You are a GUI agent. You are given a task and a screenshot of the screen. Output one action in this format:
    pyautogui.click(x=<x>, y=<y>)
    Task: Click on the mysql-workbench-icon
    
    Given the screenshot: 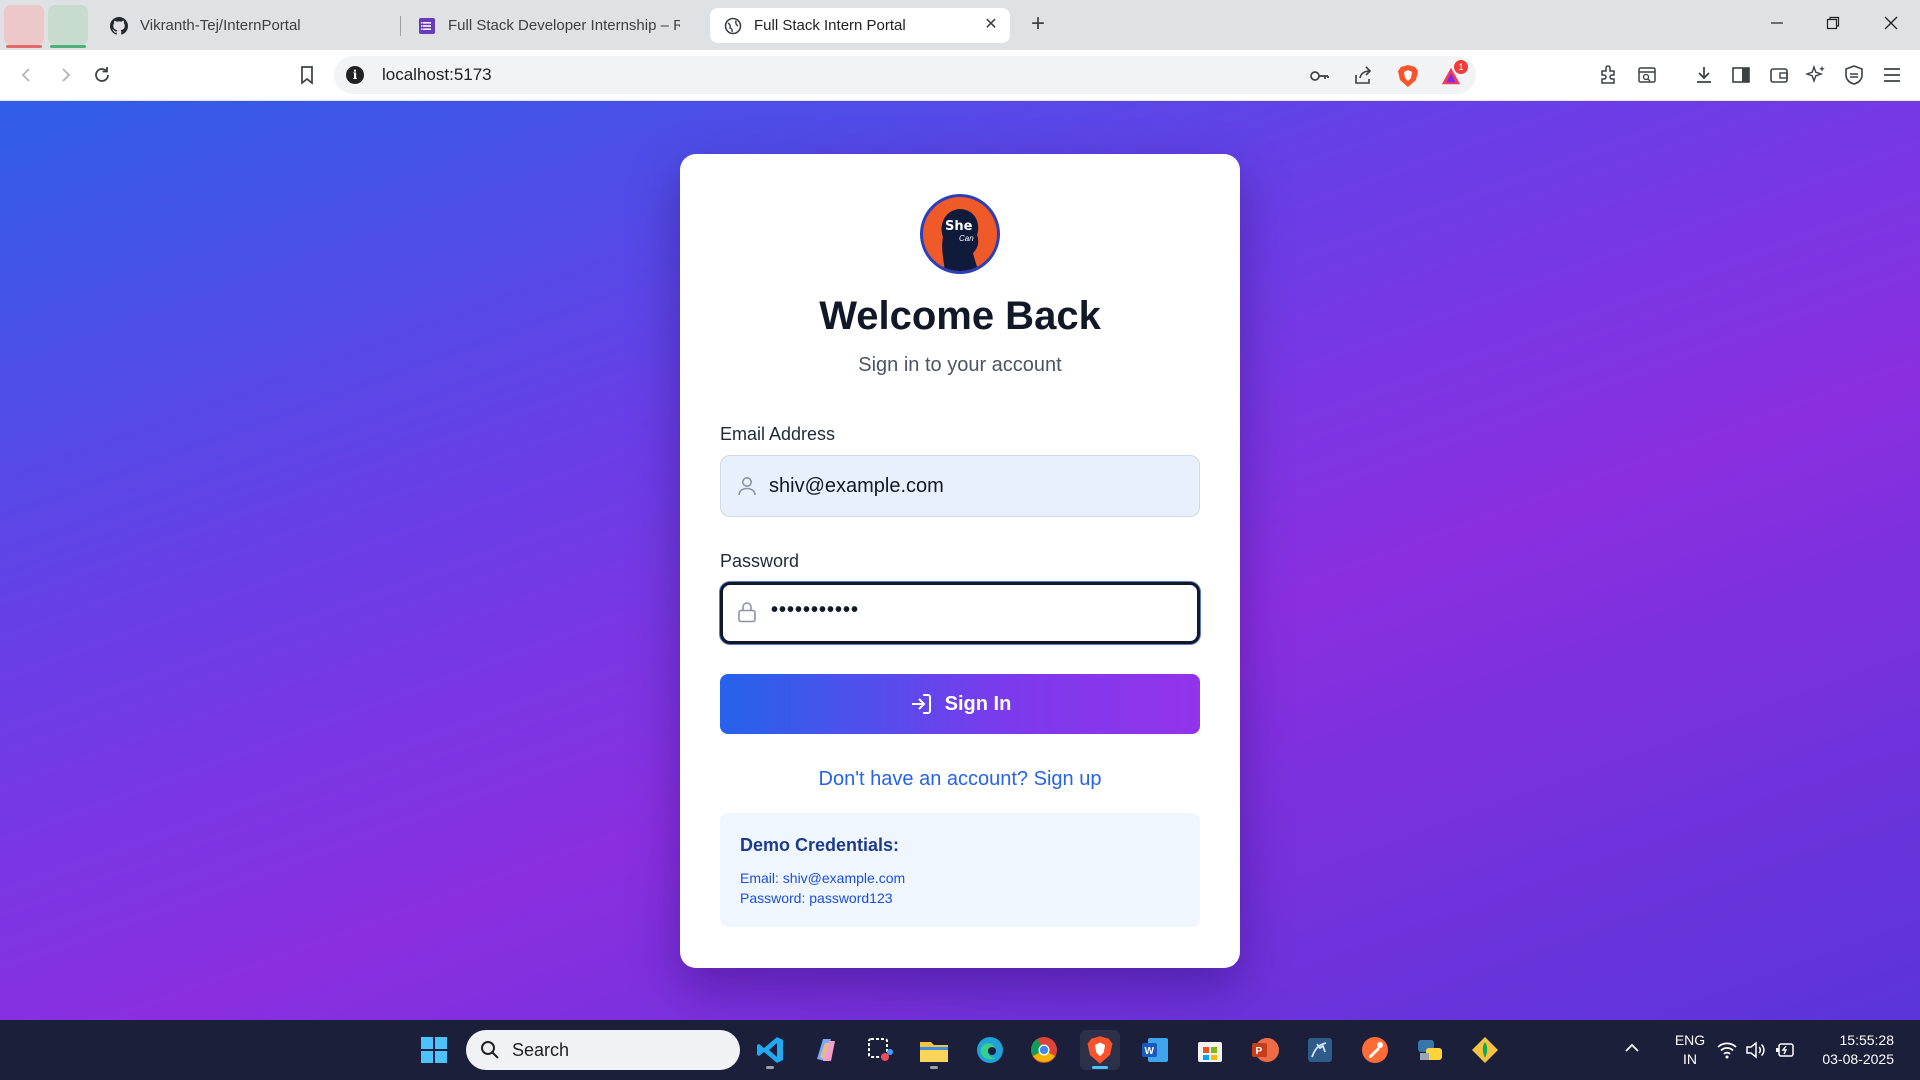 What is the action you would take?
    pyautogui.click(x=1320, y=1050)
    